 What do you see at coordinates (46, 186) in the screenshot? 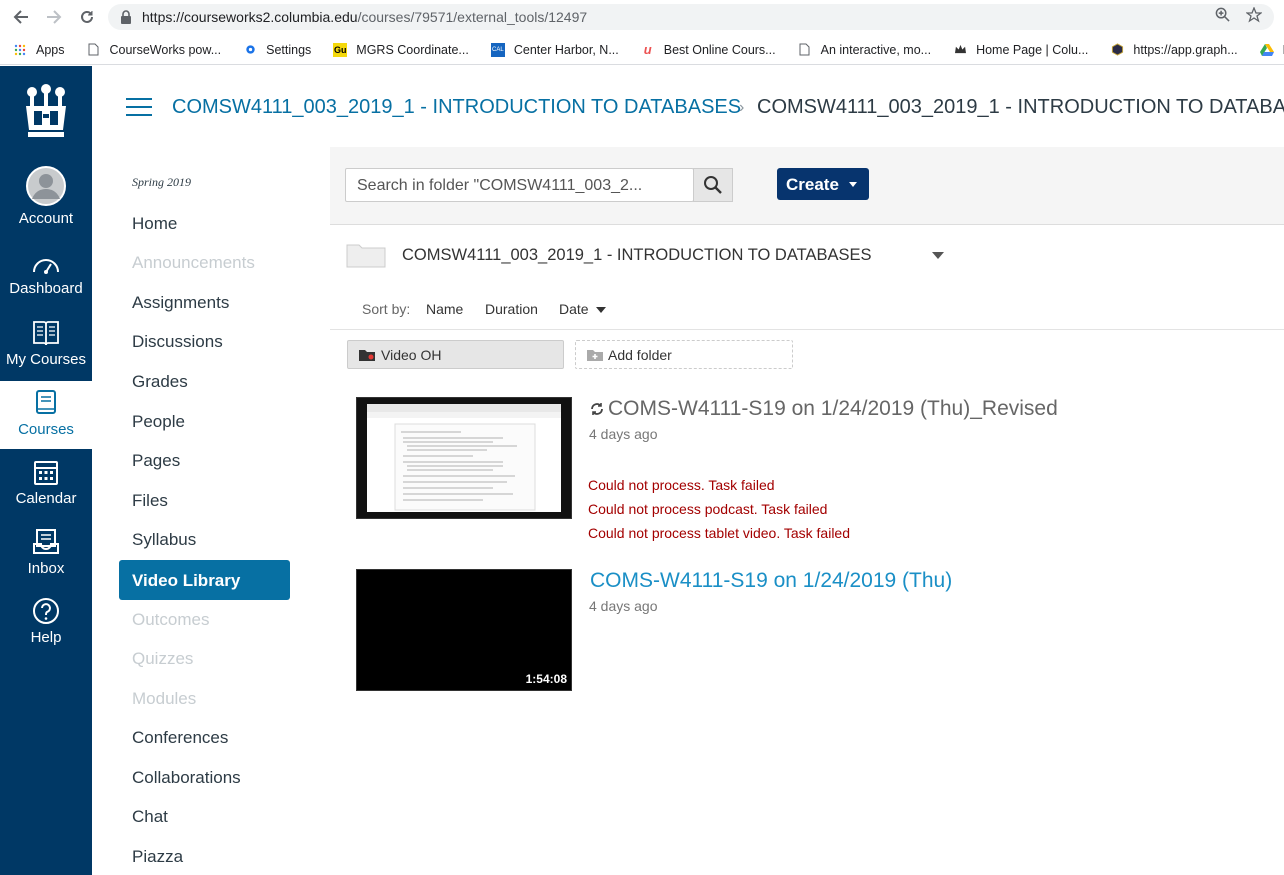
I see `account-icon` at bounding box center [46, 186].